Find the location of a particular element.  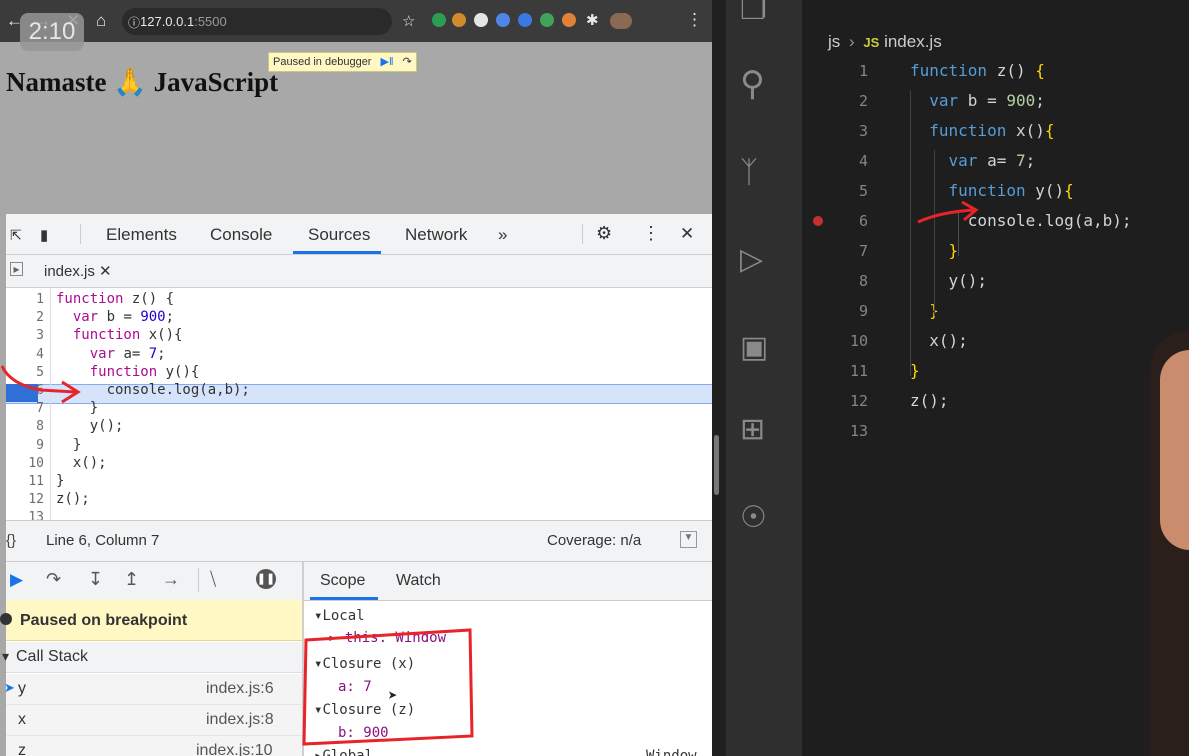

line-number: 3 is located at coordinates (863, 131).